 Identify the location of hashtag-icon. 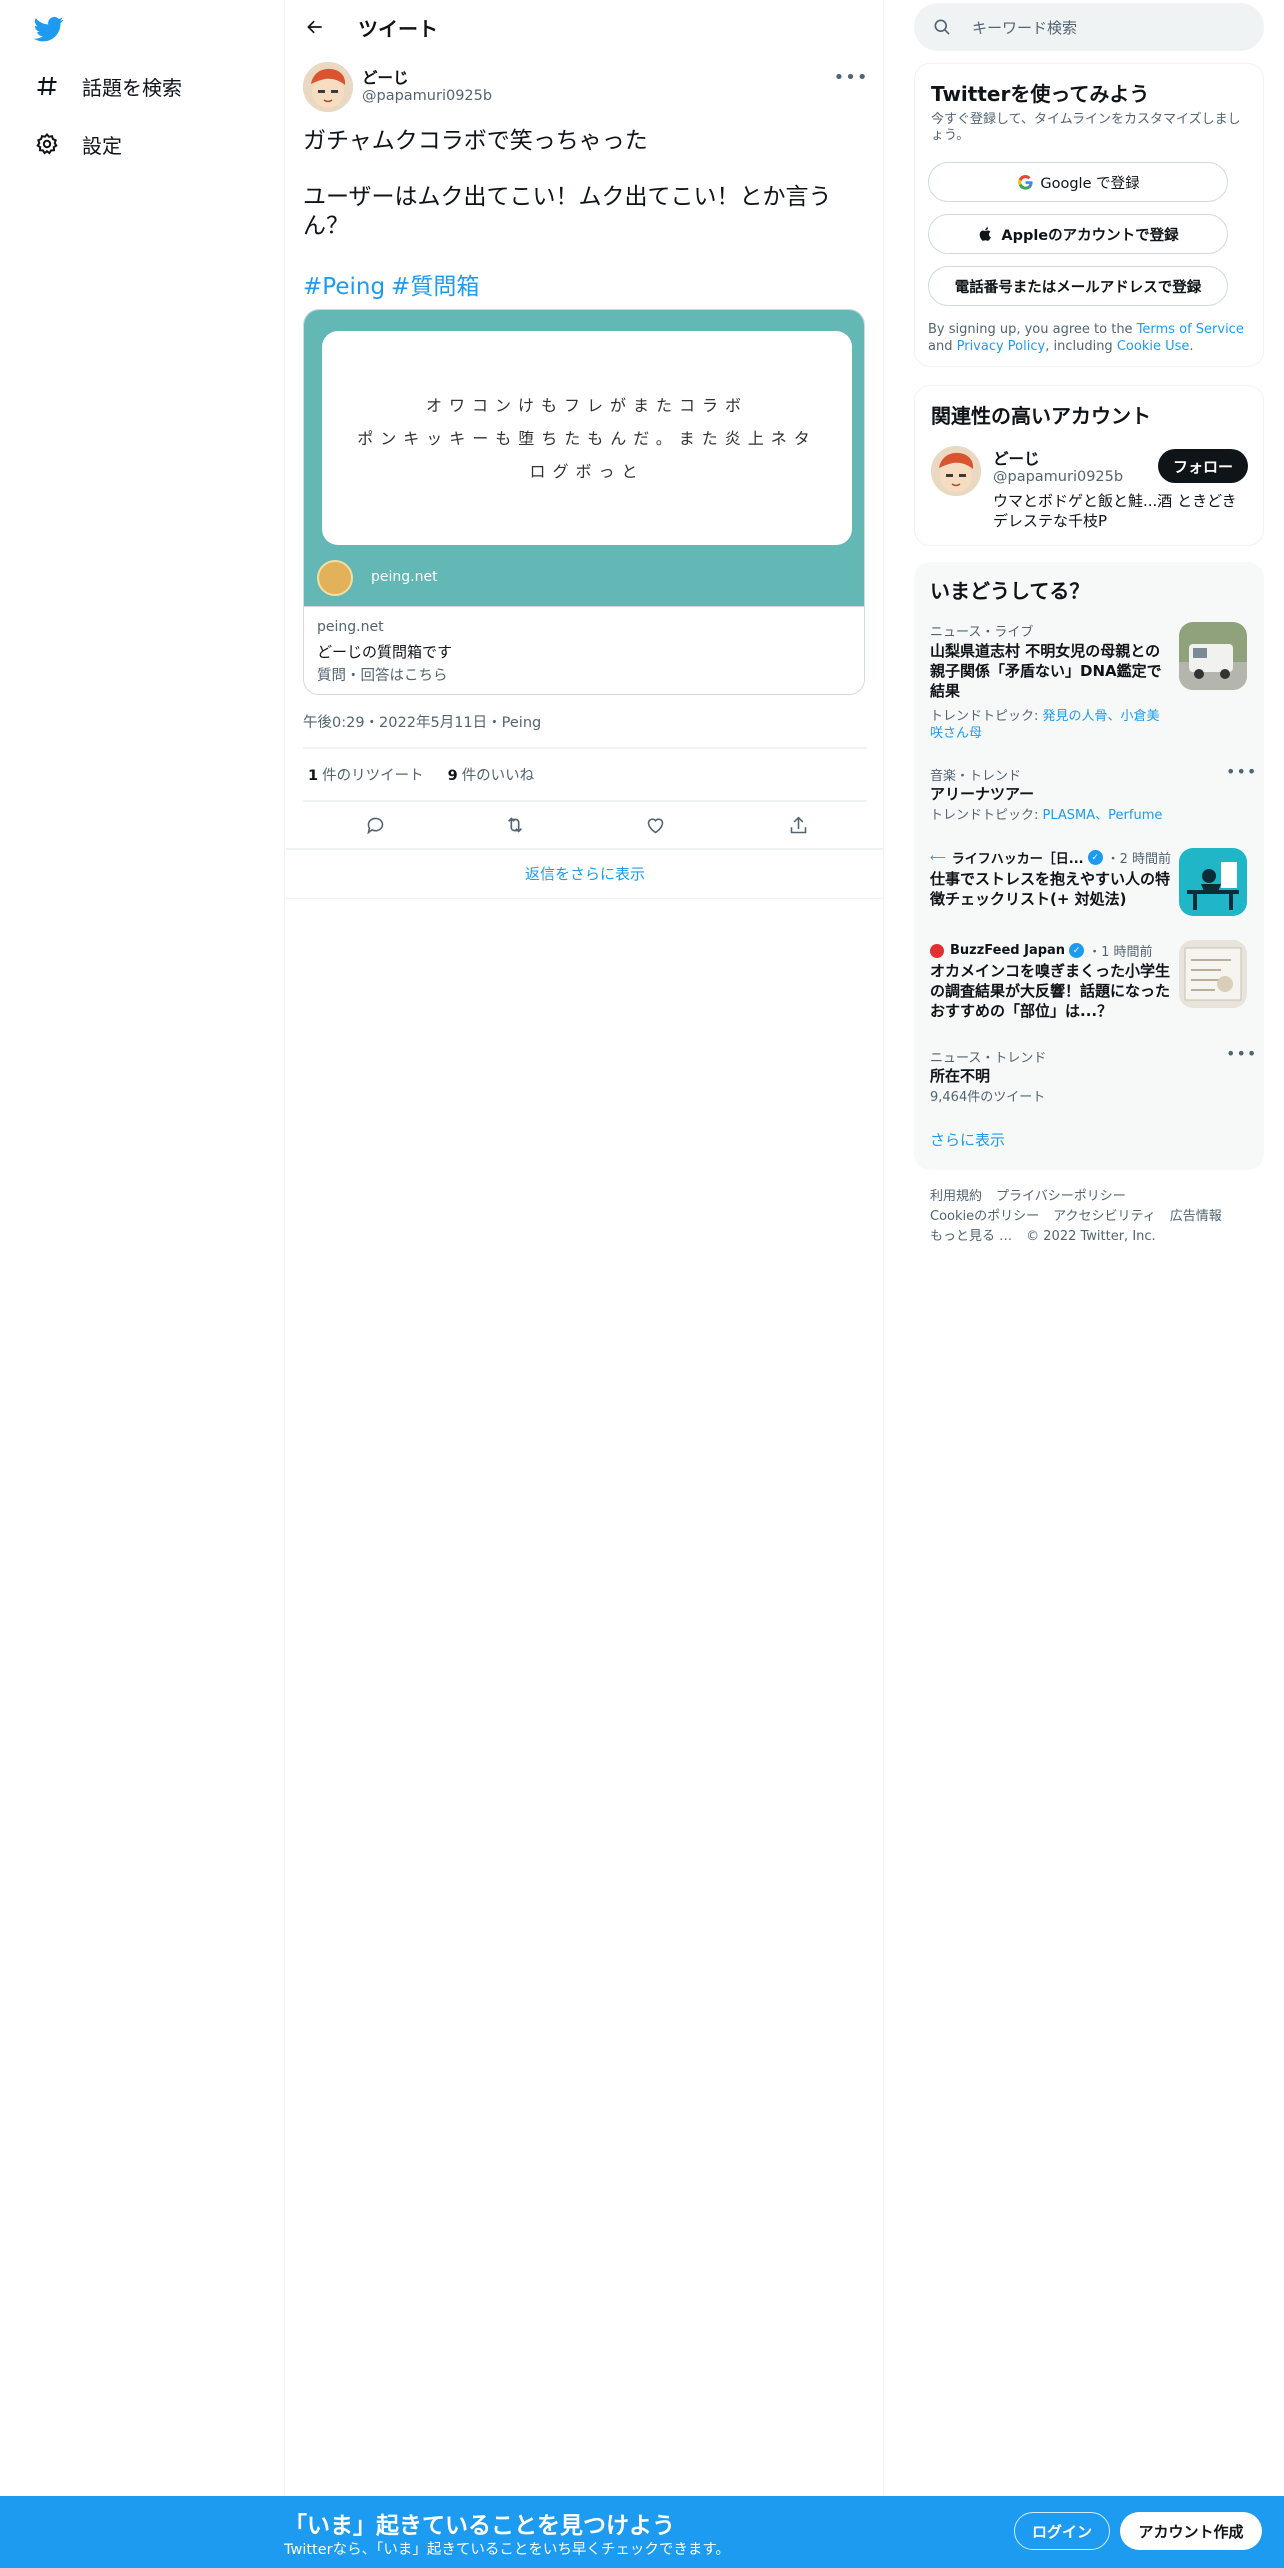
(47, 86).